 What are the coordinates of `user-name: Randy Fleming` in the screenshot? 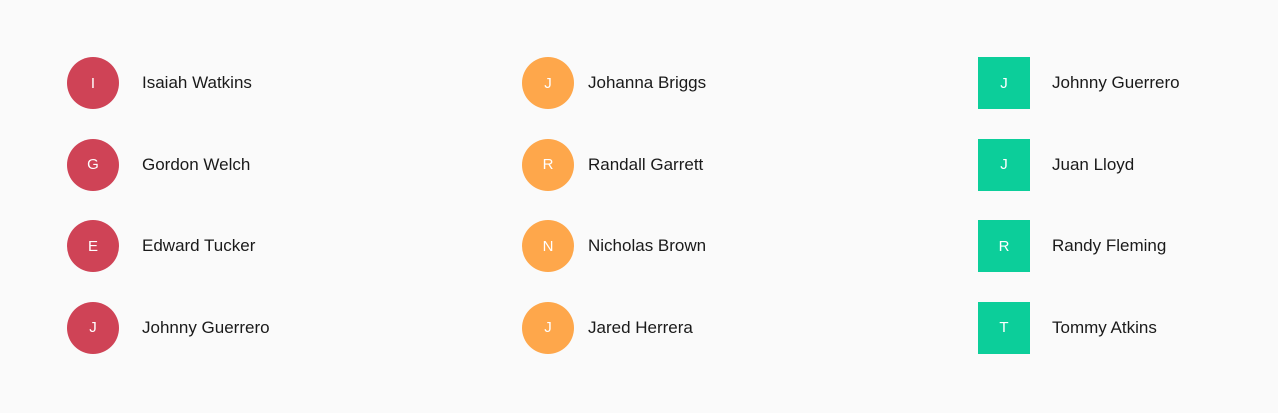 It's located at (1109, 245).